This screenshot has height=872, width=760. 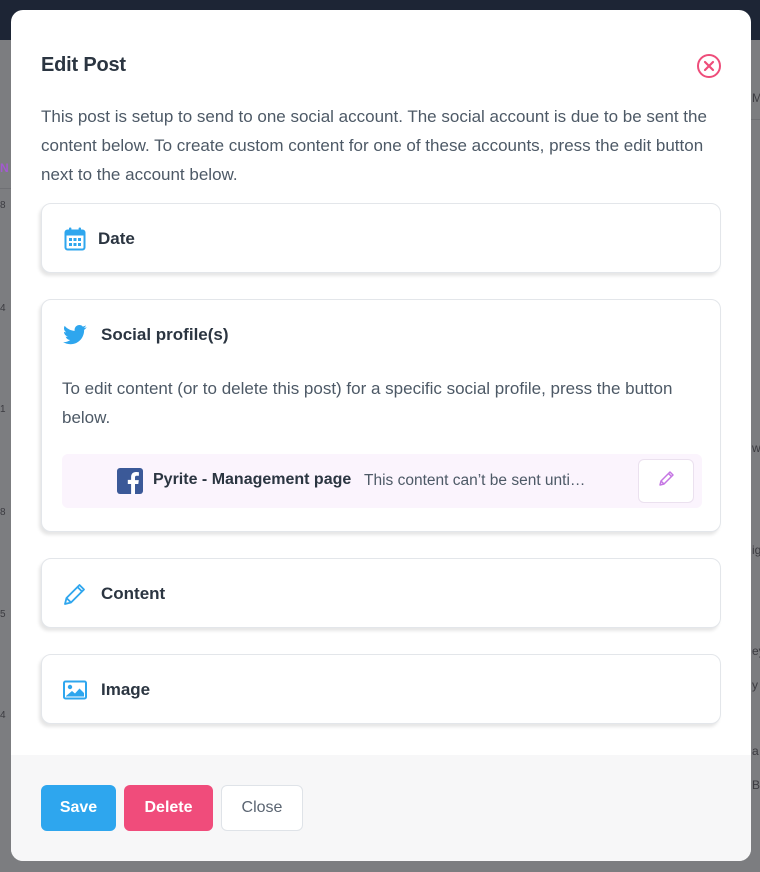 I want to click on close-button: Close, so click(x=262, y=808).